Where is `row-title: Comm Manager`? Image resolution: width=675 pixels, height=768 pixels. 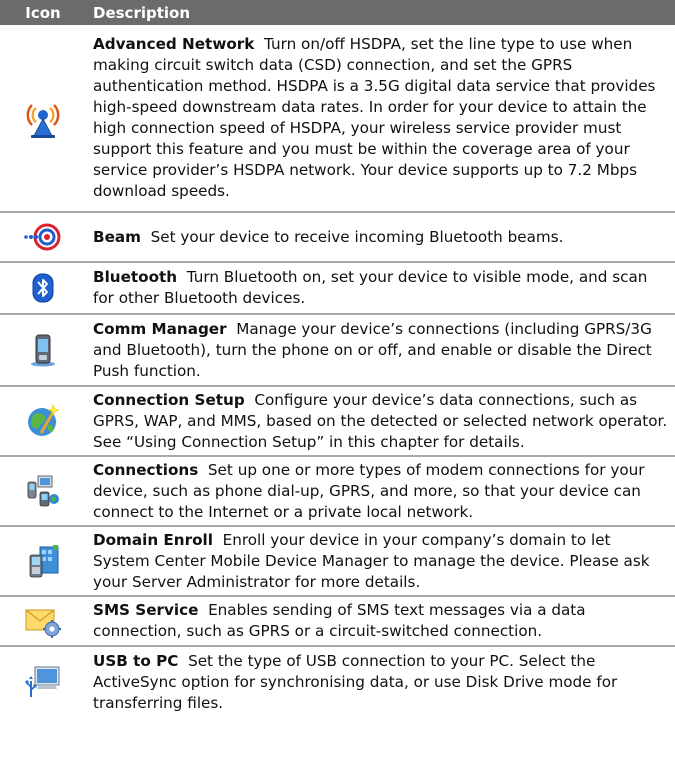 row-title: Comm Manager is located at coordinates (160, 328).